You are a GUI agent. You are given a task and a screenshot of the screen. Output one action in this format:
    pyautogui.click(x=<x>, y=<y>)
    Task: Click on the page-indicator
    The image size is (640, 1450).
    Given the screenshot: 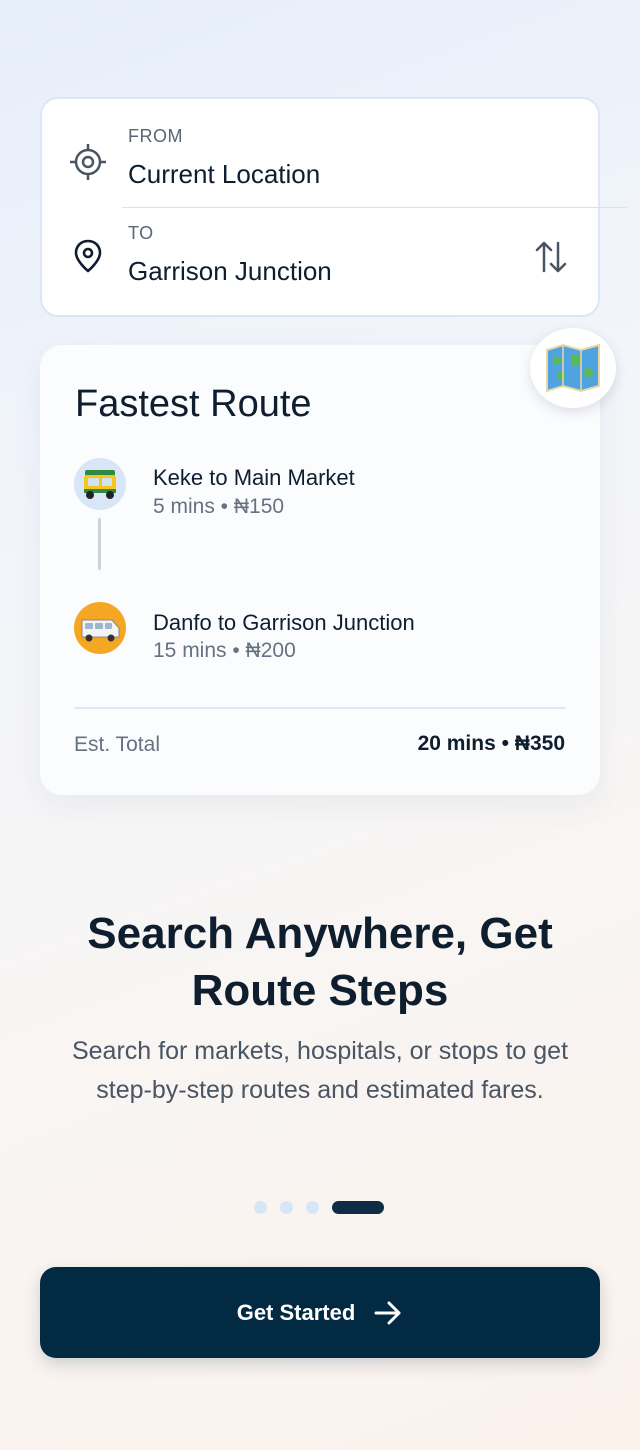 What is the action you would take?
    pyautogui.click(x=319, y=1207)
    